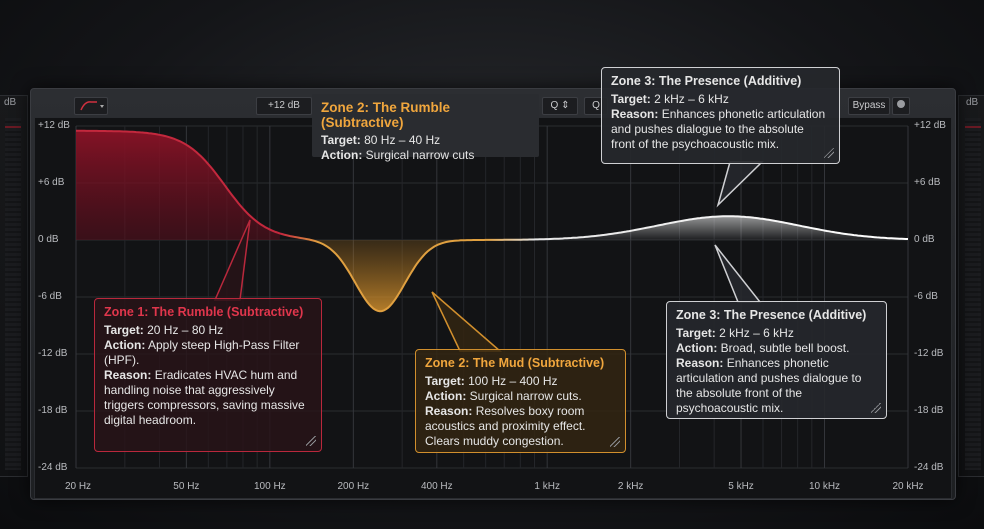 The image size is (984, 529). Describe the element at coordinates (186, 486) in the screenshot. I see `frequency-label: 50 Hz` at that location.